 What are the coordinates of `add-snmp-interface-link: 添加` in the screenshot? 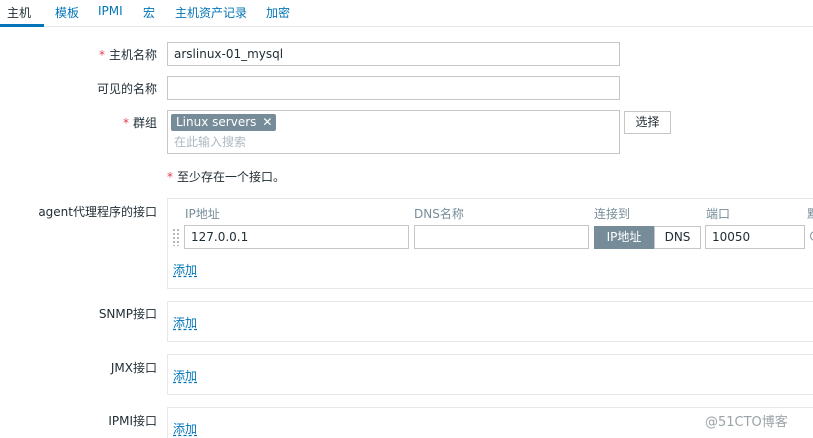 It's located at (185, 322).